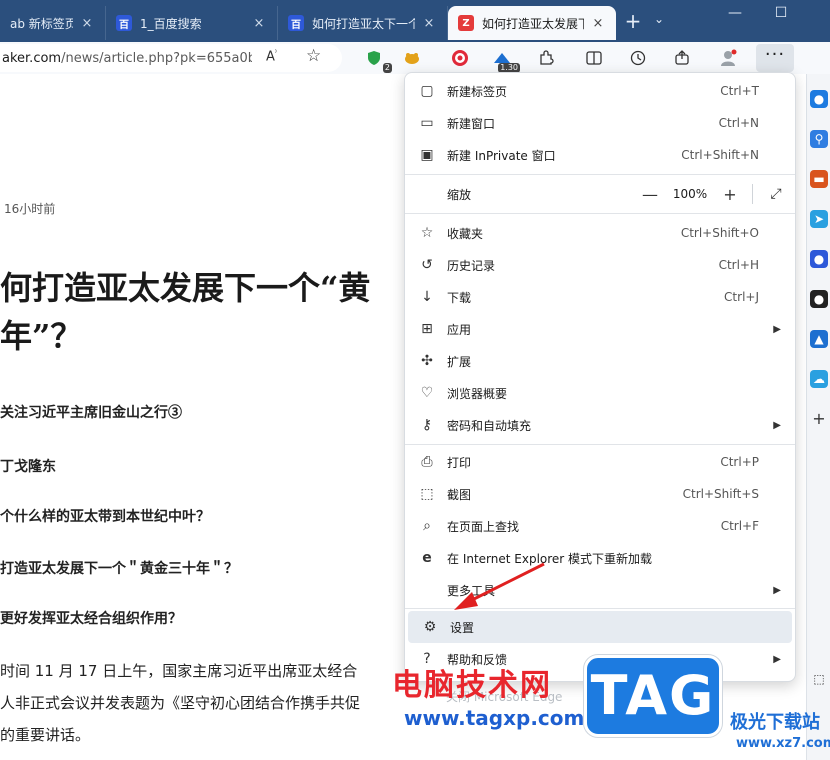  I want to click on subhead: 打造亚太发展下一个＂黄金三十年＂？, so click(119, 569).